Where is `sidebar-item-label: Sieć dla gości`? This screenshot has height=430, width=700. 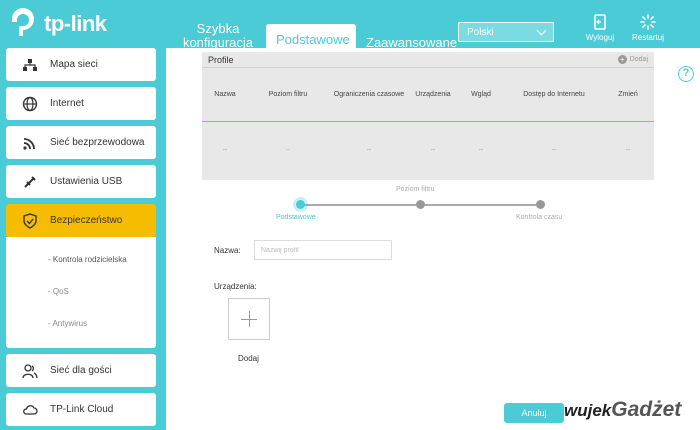
sidebar-item-label: Sieć dla gości is located at coordinates (81, 370).